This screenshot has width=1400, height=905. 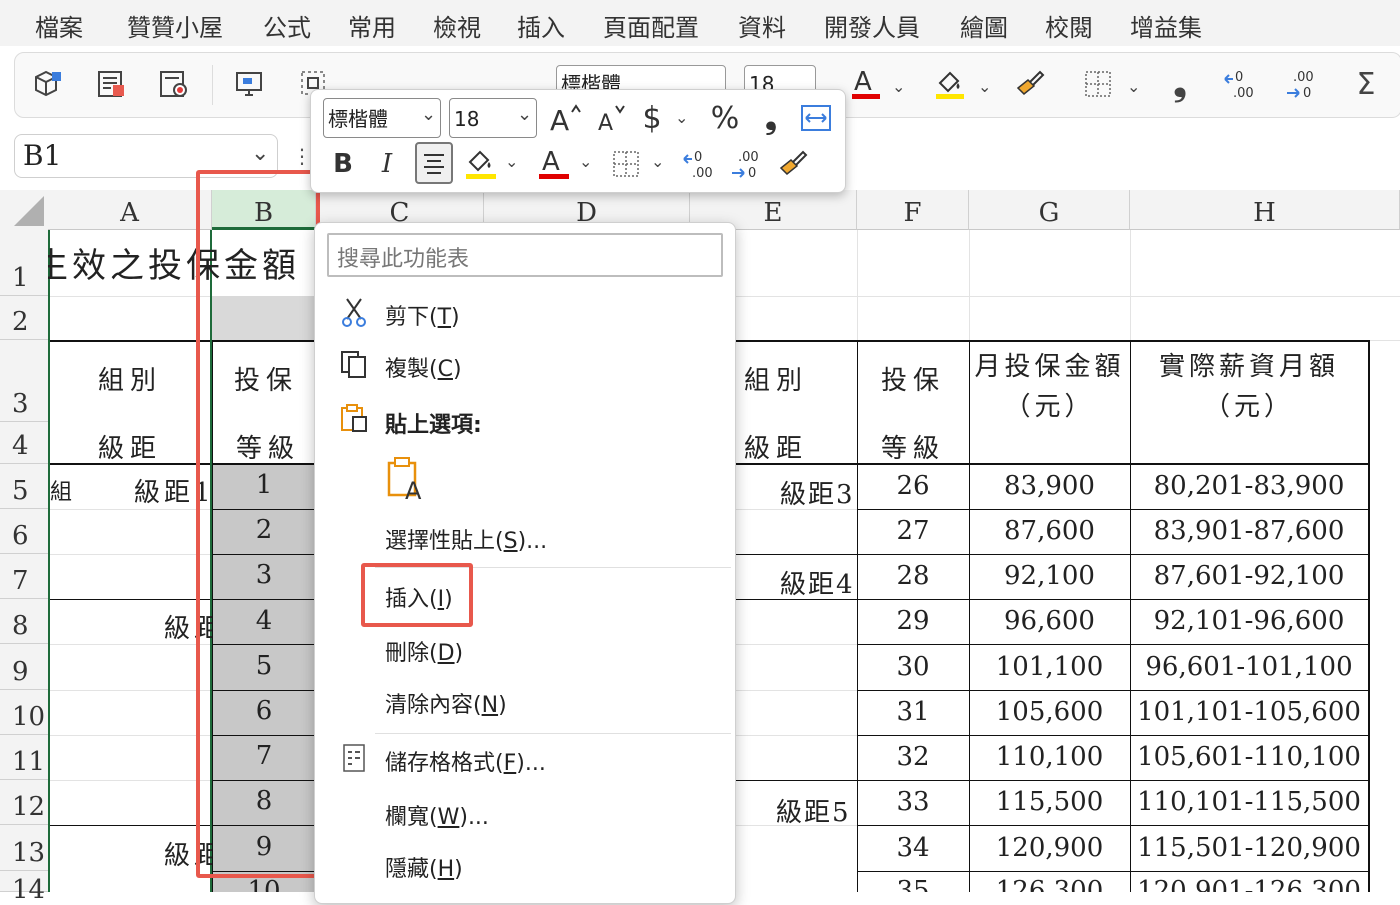 I want to click on mini-font-color-chevron-down-icon: ⌄, so click(x=585, y=161).